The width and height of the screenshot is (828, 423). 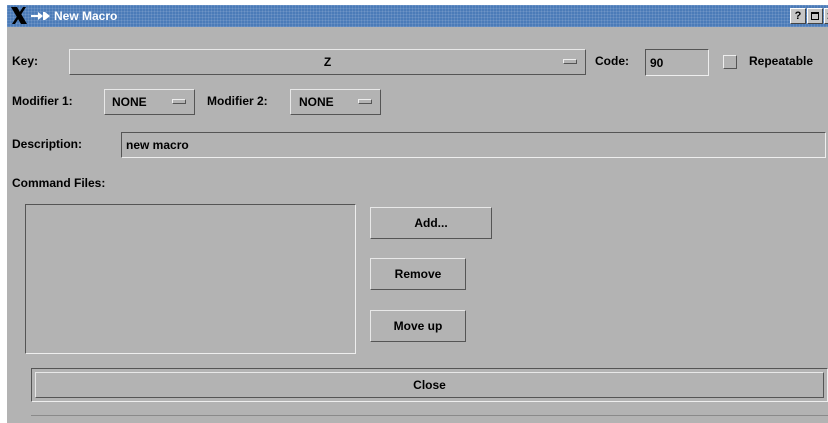 What do you see at coordinates (730, 62) in the screenshot?
I see `repeatable-checkbox` at bounding box center [730, 62].